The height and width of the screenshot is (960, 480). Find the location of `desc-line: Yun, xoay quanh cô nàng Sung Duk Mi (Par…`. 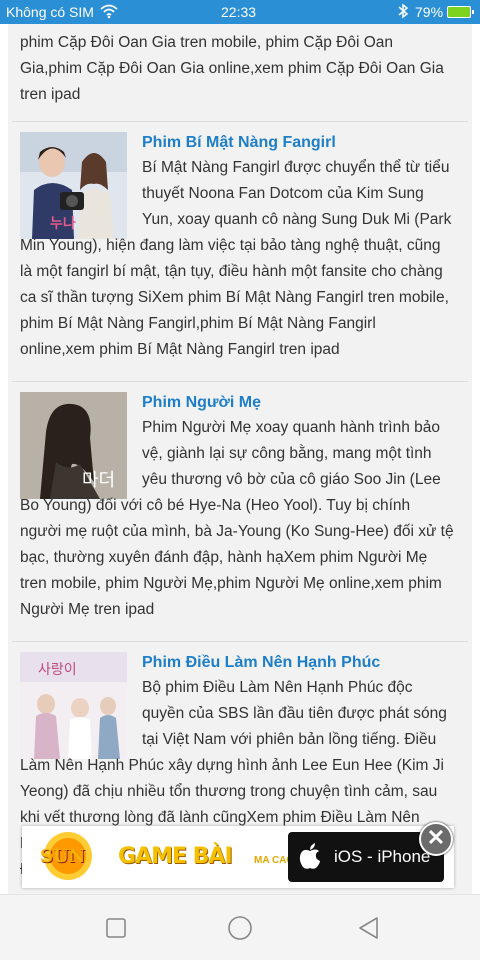

desc-line: Yun, xoay quanh cô nàng Sung Duk Mi (Par… is located at coordinates (297, 219).